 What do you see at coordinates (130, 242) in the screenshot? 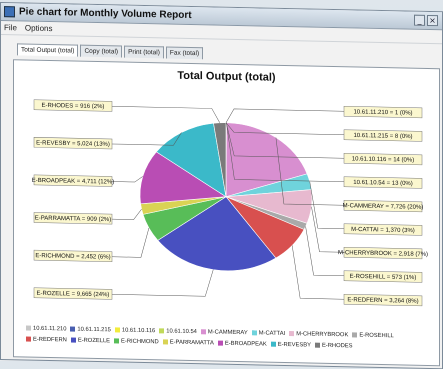
I see `label-leader-e-richmond` at bounding box center [130, 242].